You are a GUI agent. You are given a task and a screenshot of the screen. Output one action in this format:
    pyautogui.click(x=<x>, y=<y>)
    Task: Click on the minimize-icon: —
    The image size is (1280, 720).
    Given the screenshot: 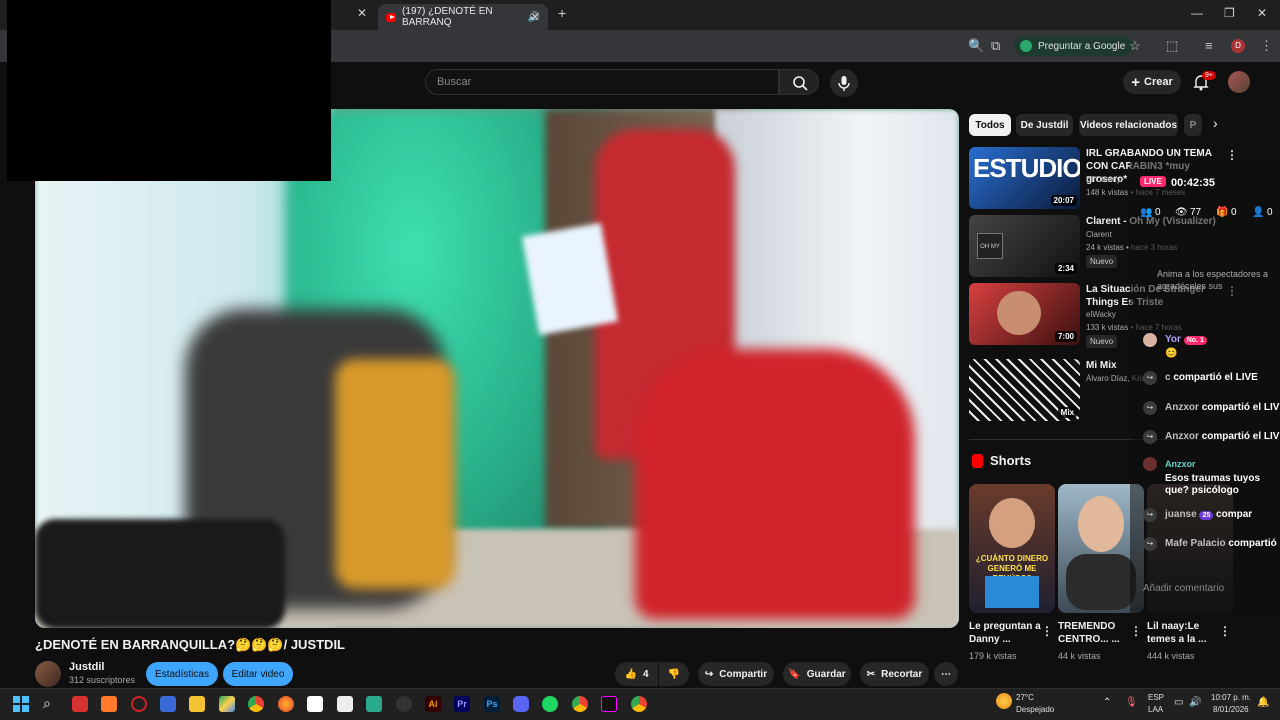 What is the action you would take?
    pyautogui.click(x=1197, y=13)
    